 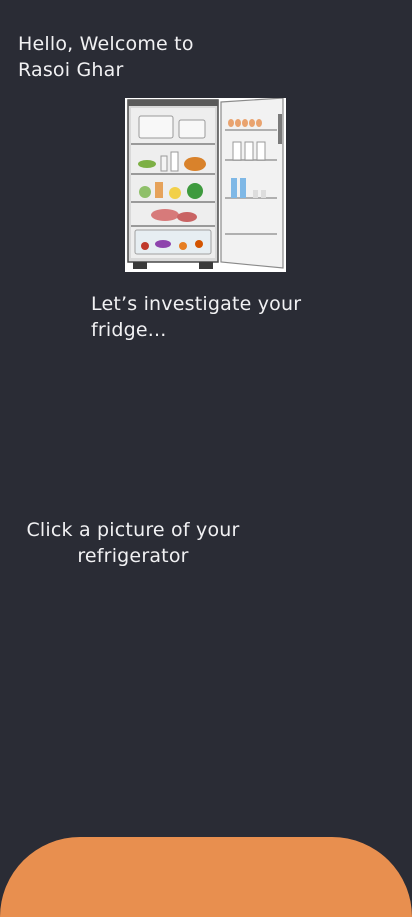 I want to click on open-fridge-icon, so click(x=205, y=183).